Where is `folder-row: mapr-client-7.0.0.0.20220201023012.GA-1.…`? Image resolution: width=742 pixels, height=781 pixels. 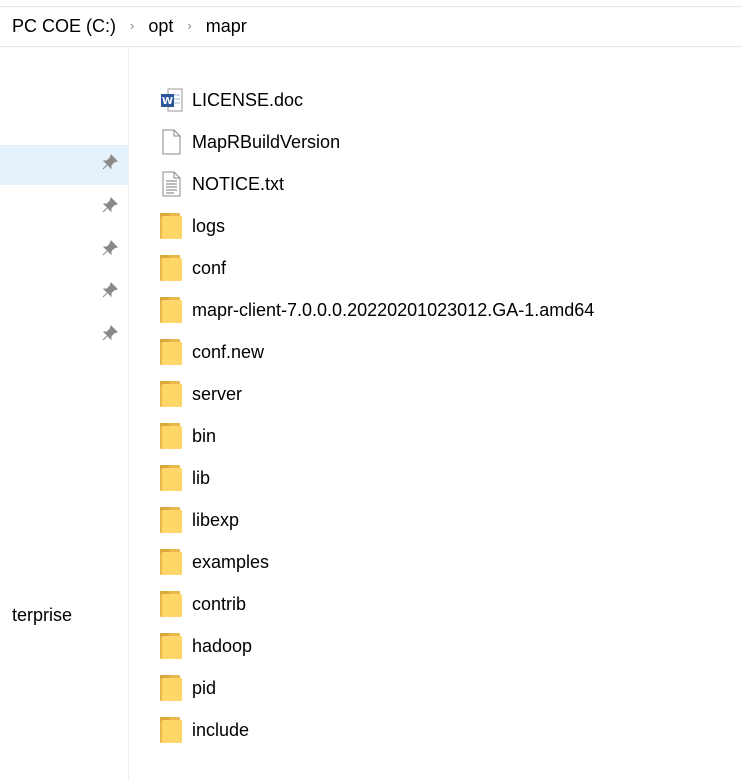 folder-row: mapr-client-7.0.0.0.20220201023012.GA-1.… is located at coordinates (450, 310).